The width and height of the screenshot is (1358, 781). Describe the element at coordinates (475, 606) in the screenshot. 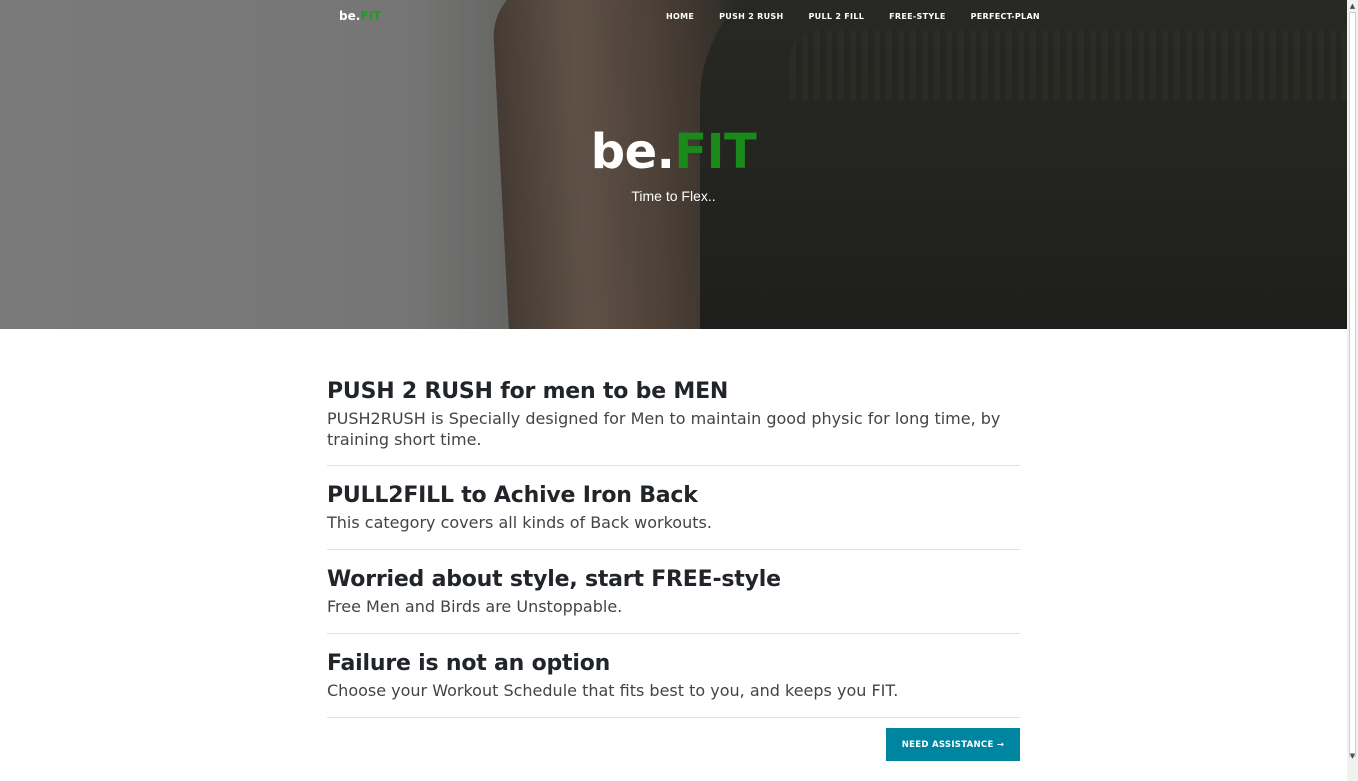

I see `post-subtitle: Free Men and Birds are Unstoppable.` at that location.